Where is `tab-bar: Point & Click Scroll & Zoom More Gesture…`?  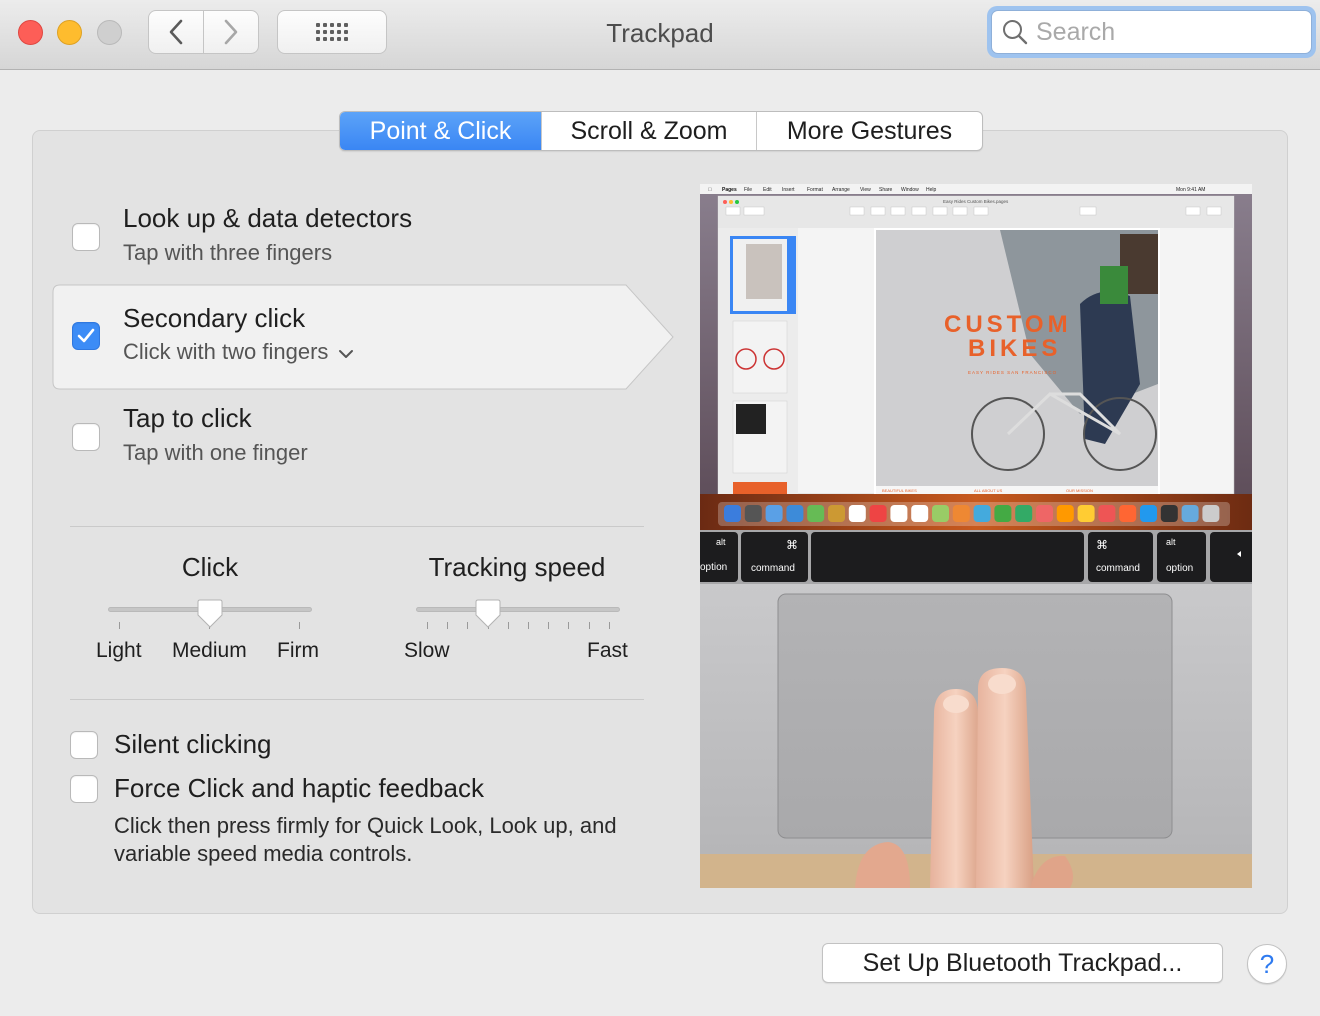 tab-bar: Point & Click Scroll & Zoom More Gesture… is located at coordinates (661, 131).